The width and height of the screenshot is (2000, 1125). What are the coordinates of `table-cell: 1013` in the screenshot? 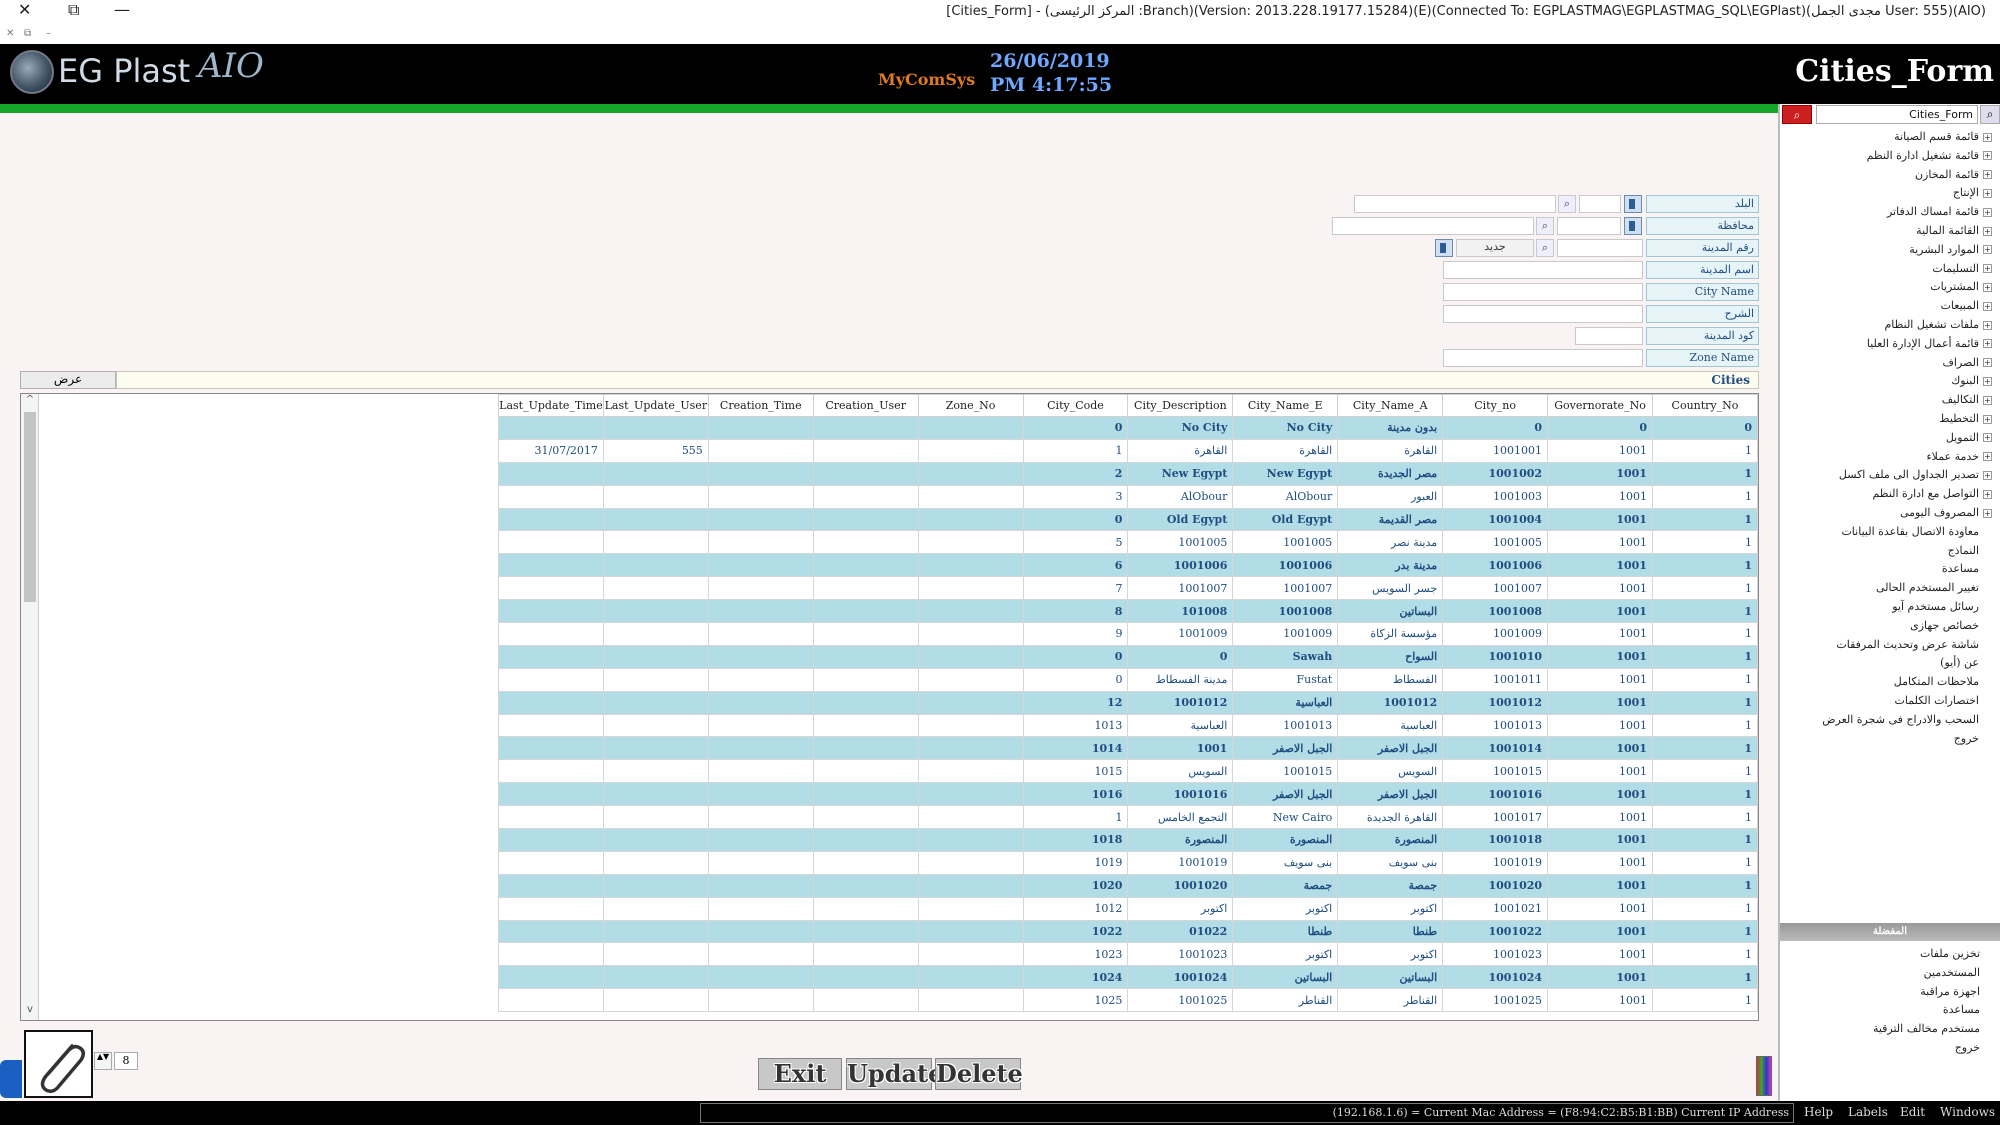 It's located at (1075, 725).